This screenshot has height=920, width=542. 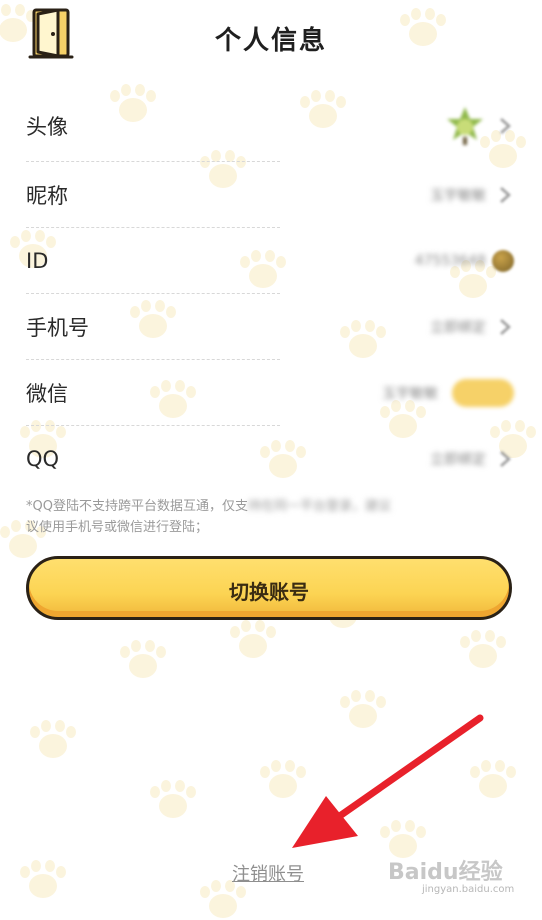 What do you see at coordinates (271, 261) in the screenshot?
I see `row-id: ID 47553648` at bounding box center [271, 261].